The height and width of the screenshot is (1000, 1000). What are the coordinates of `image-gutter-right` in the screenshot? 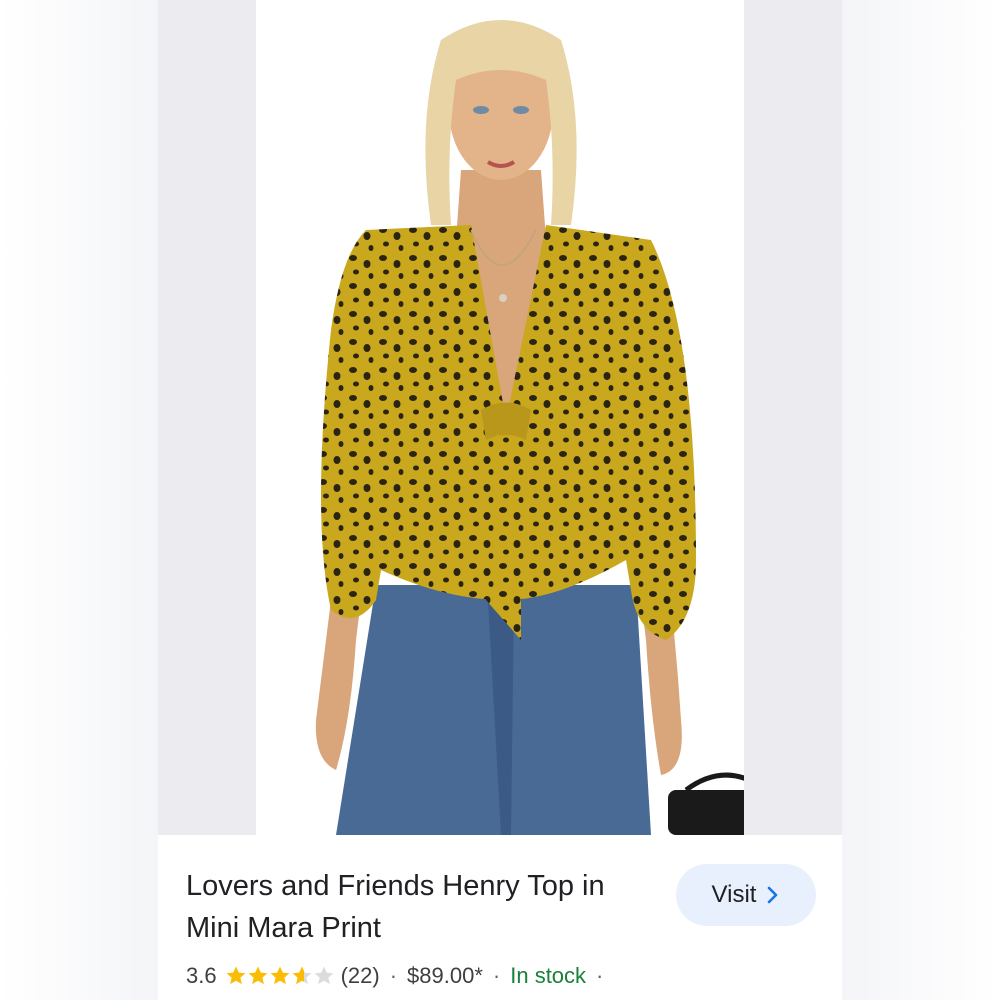 It's located at (793, 417).